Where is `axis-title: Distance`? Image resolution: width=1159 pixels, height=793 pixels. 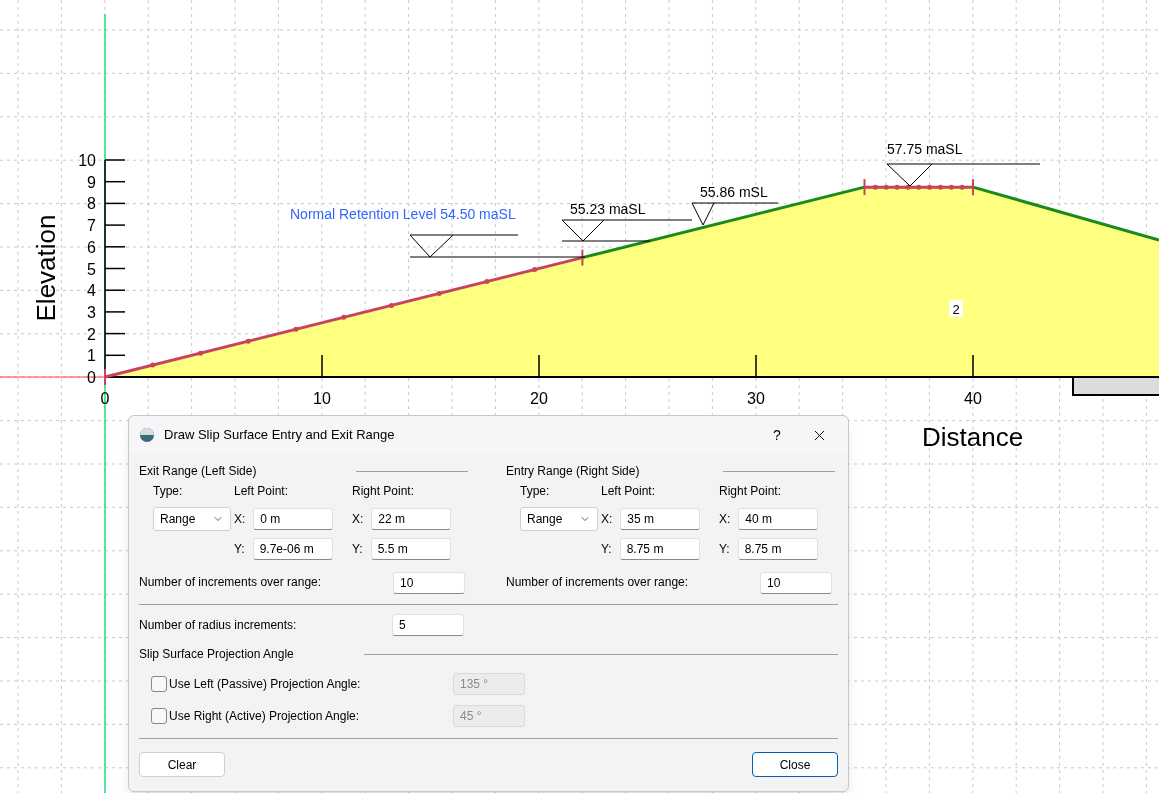
axis-title: Distance is located at coordinates (973, 437).